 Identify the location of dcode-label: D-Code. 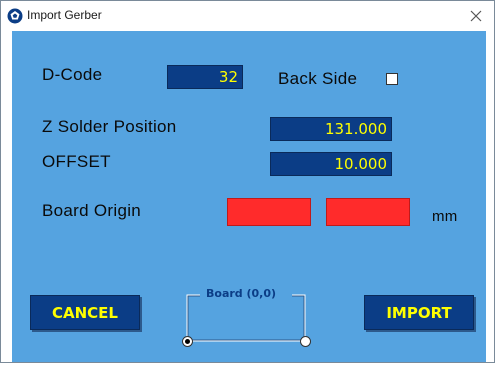
(72, 74).